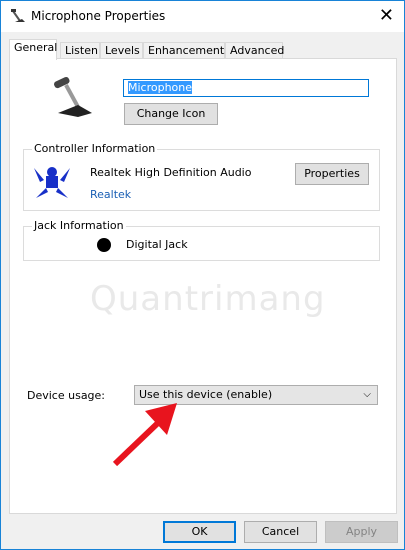 This screenshot has width=405, height=550. What do you see at coordinates (66, 395) in the screenshot?
I see `device-usage-label: Device usage:` at bounding box center [66, 395].